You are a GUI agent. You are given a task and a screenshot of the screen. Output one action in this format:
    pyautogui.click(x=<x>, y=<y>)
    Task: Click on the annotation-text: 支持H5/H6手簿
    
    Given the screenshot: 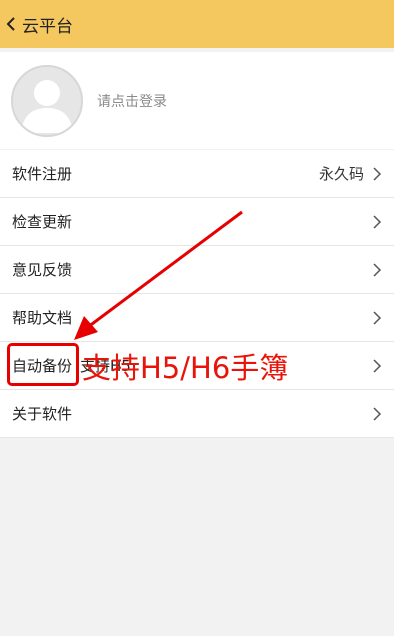 What is the action you would take?
    pyautogui.click(x=185, y=368)
    